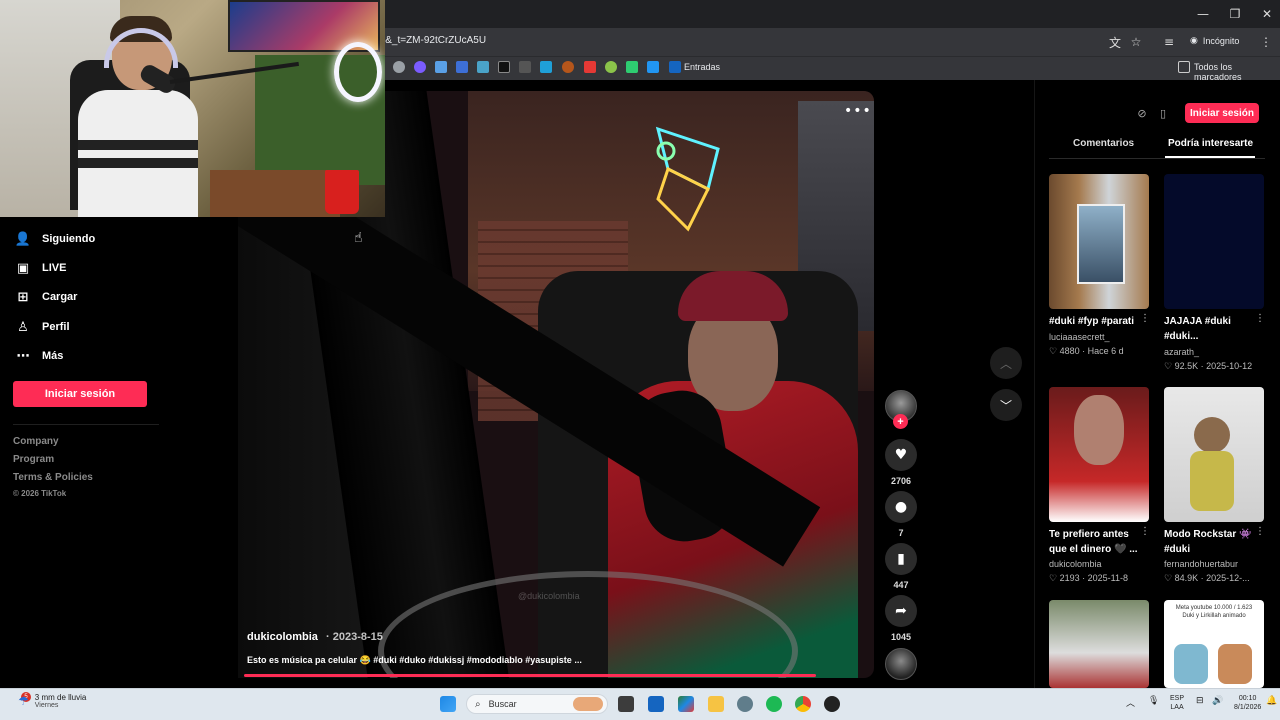 The height and width of the screenshot is (720, 1280). What do you see at coordinates (483, 67) in the screenshot?
I see `bookmark-5-icon` at bounding box center [483, 67].